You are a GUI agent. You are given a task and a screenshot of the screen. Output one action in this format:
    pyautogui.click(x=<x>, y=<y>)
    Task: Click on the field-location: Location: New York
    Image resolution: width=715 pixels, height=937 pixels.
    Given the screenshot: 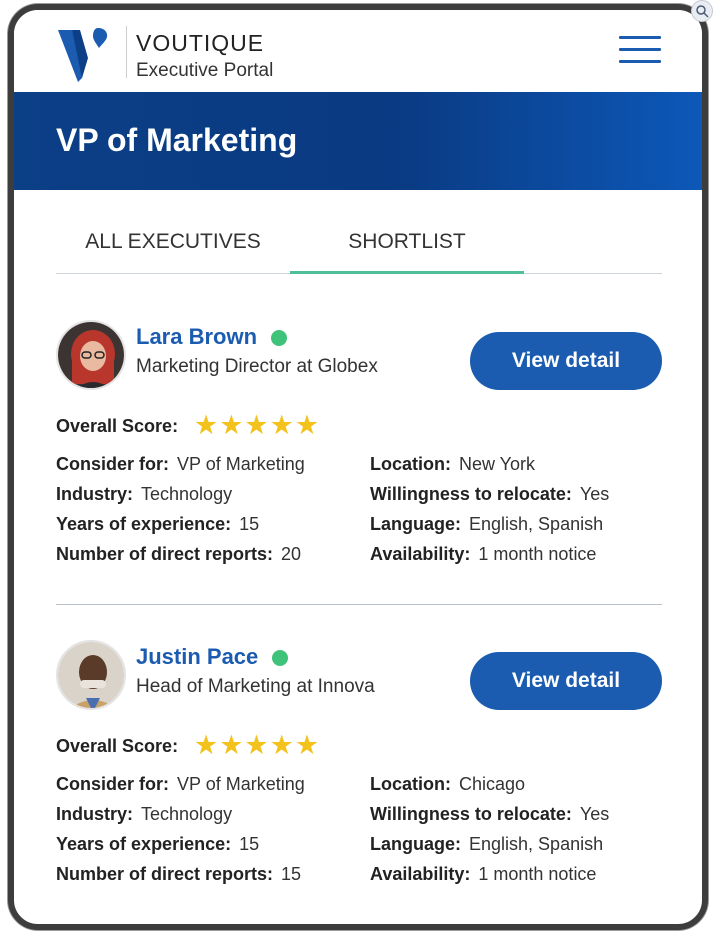 What is the action you would take?
    pyautogui.click(x=453, y=464)
    